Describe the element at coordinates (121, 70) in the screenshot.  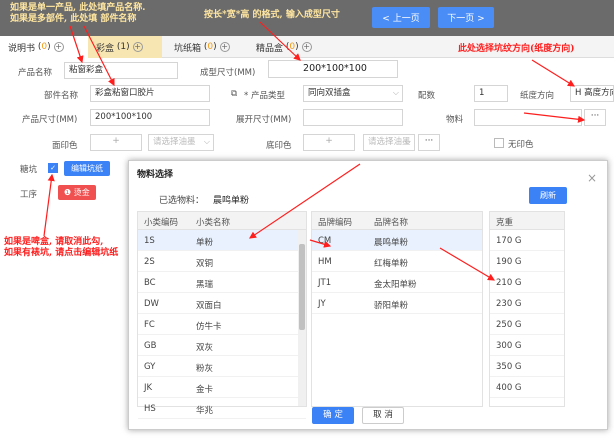
I see `product-name-input: 粘窗彩盒` at that location.